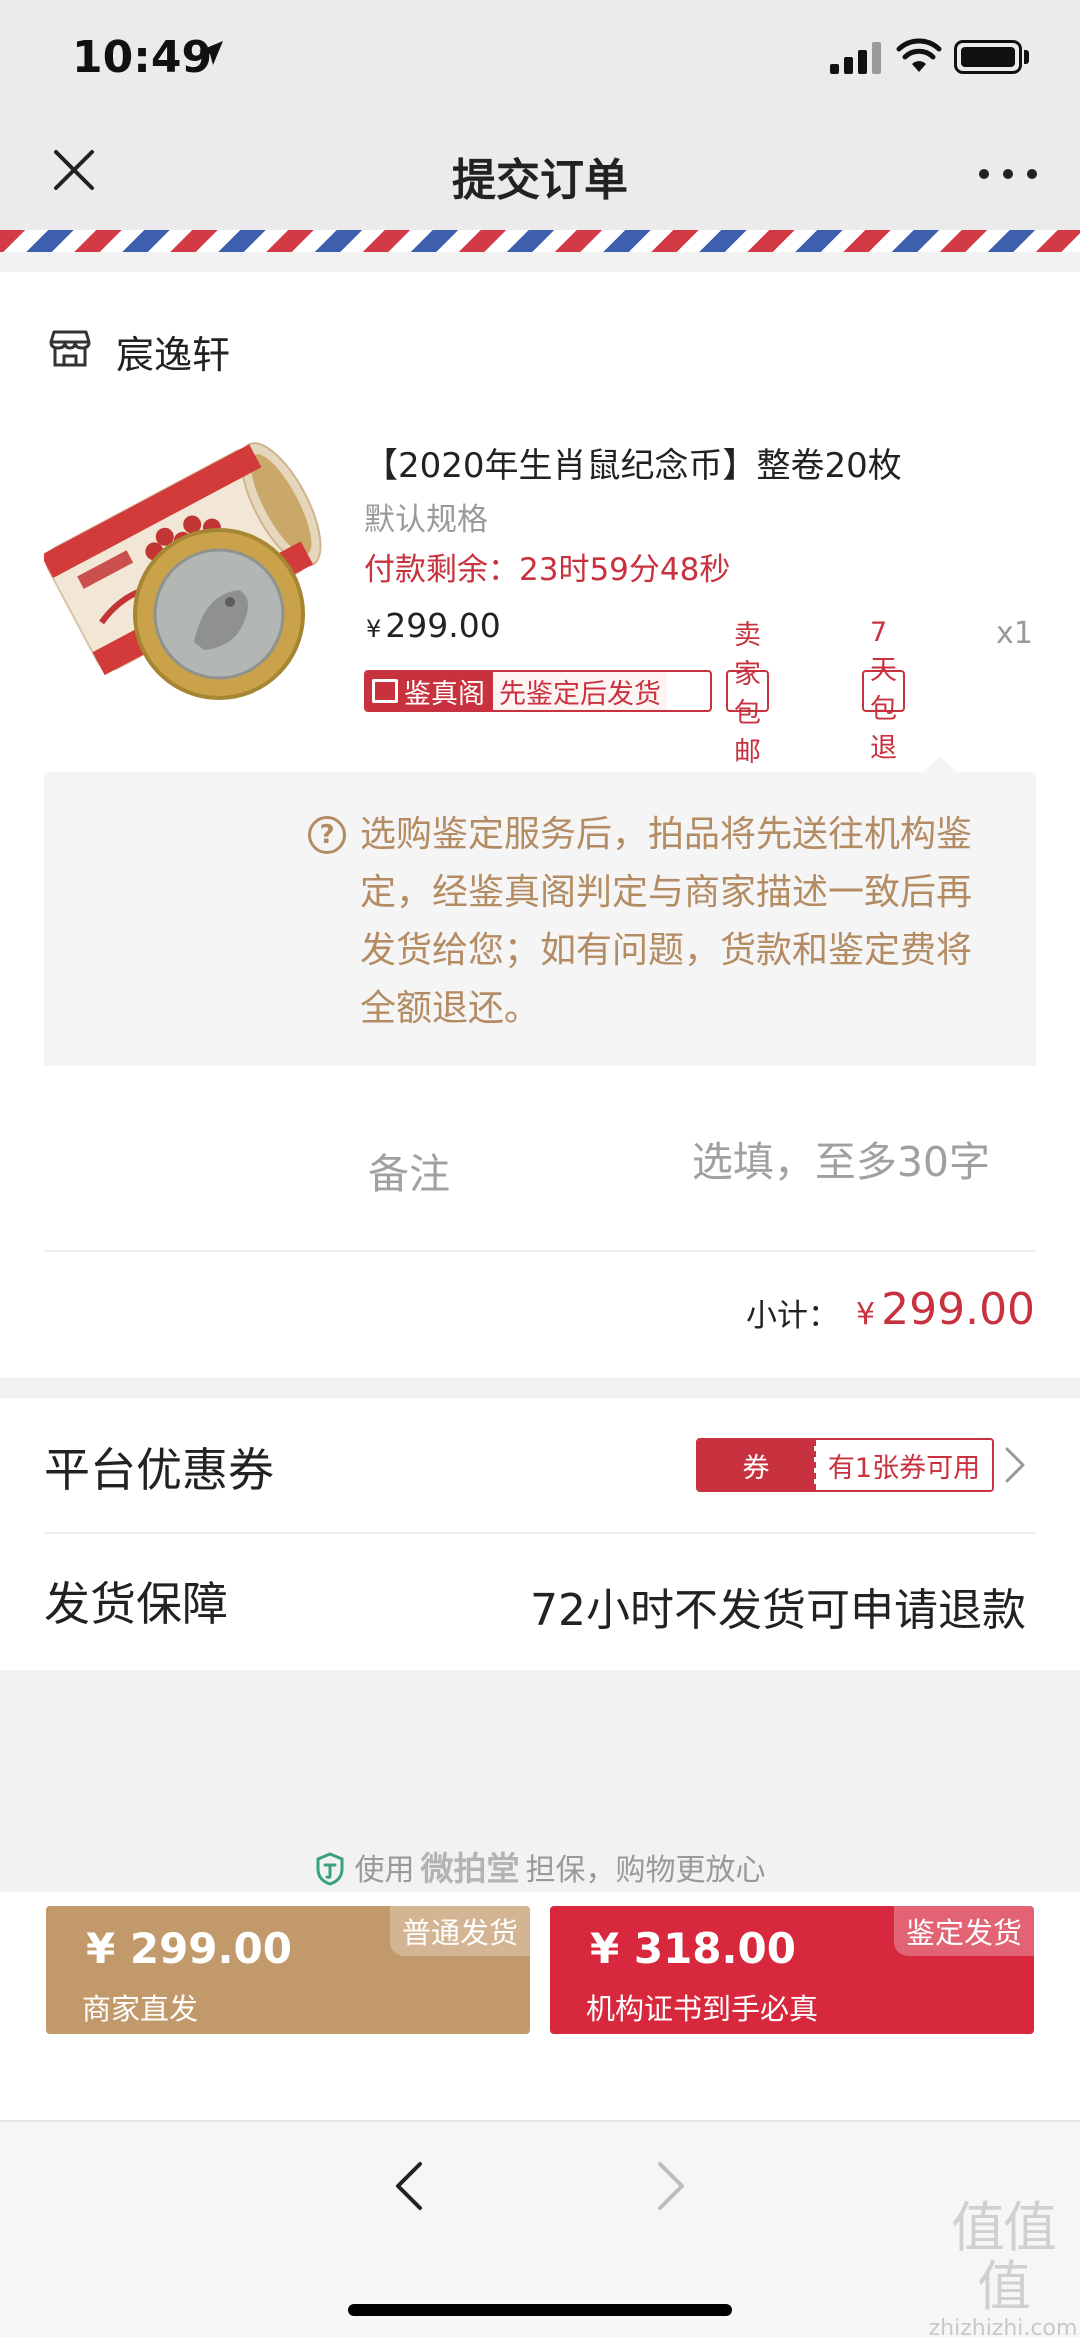 The width and height of the screenshot is (1080, 2337). What do you see at coordinates (903, 1465) in the screenshot?
I see `coupon-available: 有1张券可用` at bounding box center [903, 1465].